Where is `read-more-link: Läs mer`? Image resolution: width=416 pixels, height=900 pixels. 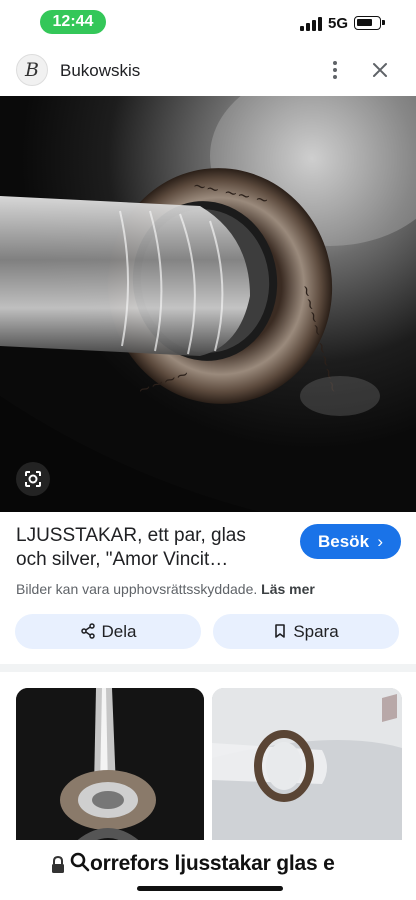
read-more-link: Läs mer is located at coordinates (288, 589).